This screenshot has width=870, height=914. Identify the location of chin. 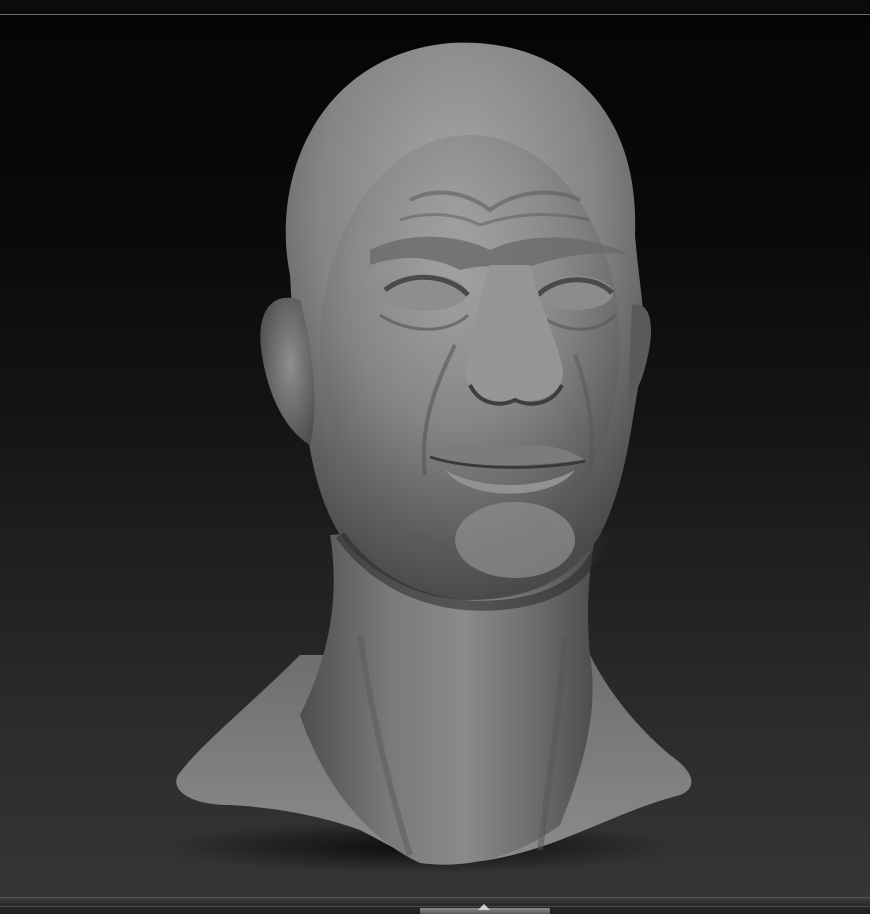
(515, 540).